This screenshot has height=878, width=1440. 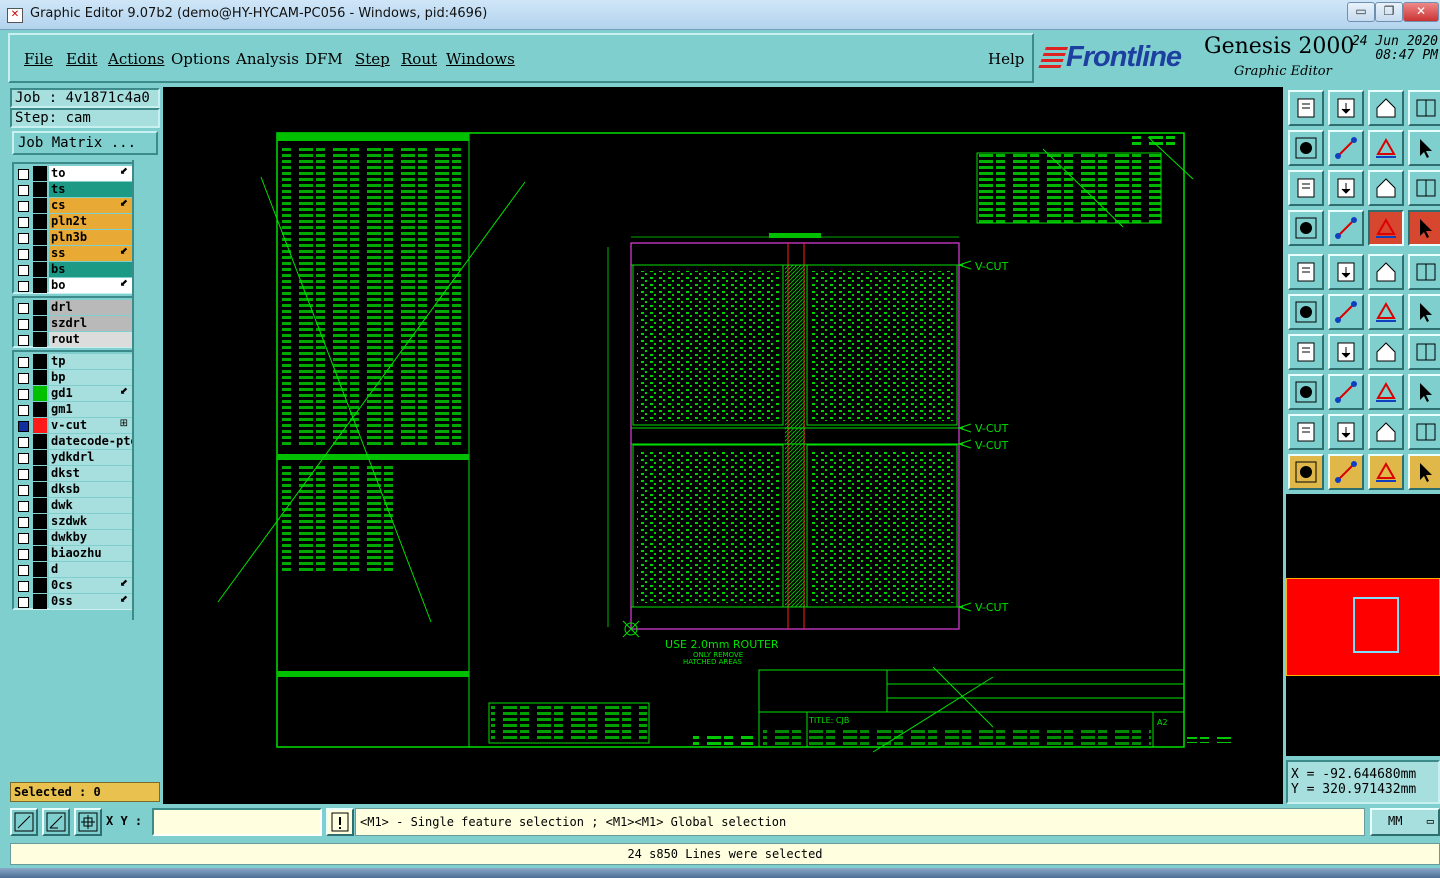 I want to click on layer-row-drl: drl, so click(x=73, y=308).